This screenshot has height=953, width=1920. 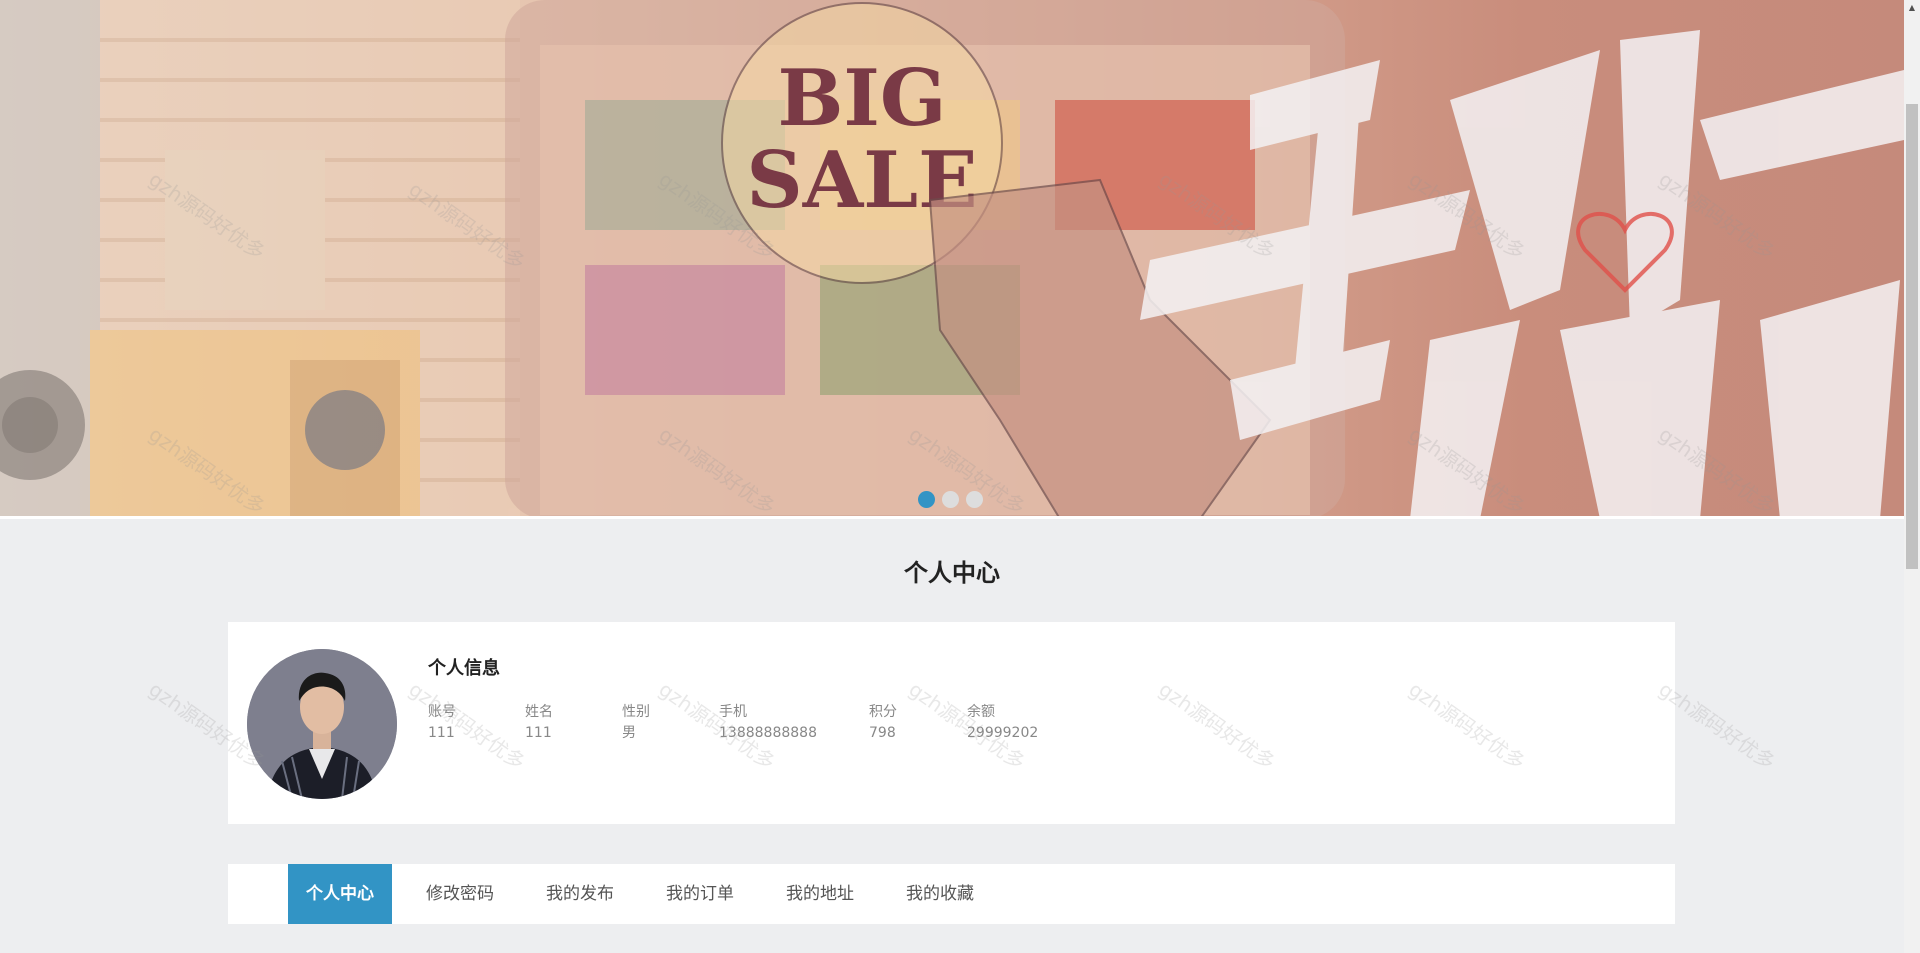 I want to click on field-points-value: 798, so click(x=882, y=733).